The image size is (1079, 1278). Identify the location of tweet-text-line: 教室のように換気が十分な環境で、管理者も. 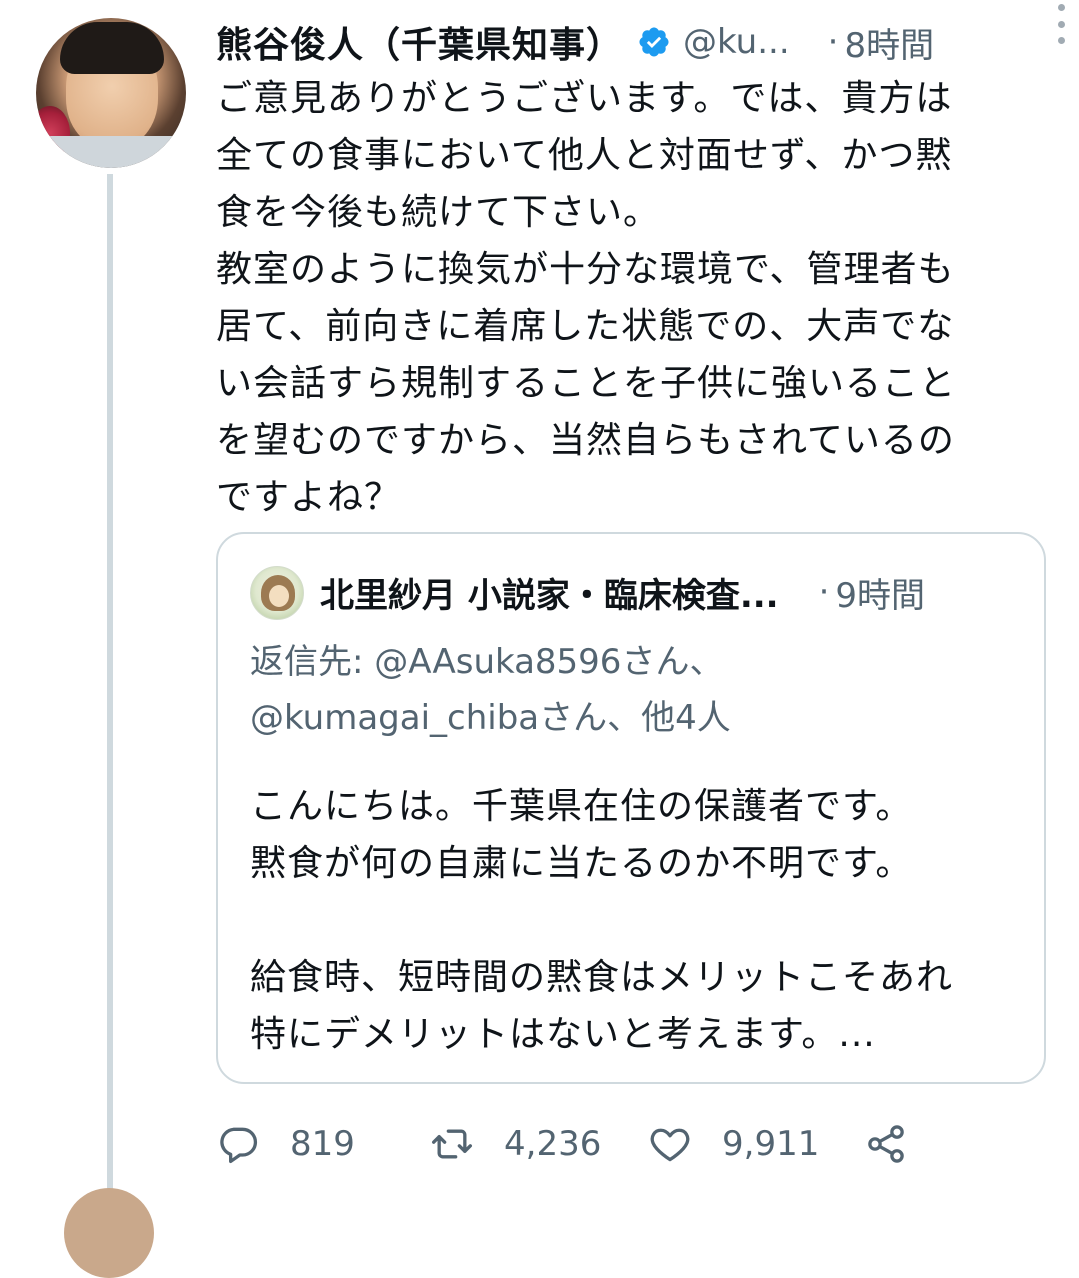
(585, 269).